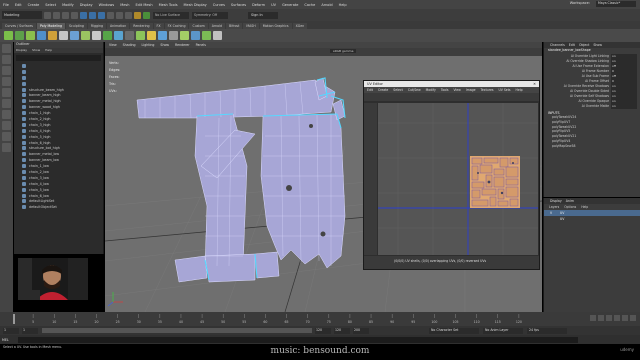 Image resolution: width=640 pixels, height=360 pixels. Describe the element at coordinates (36, 50) in the screenshot. I see `outliner-menu-show: Show` at that location.